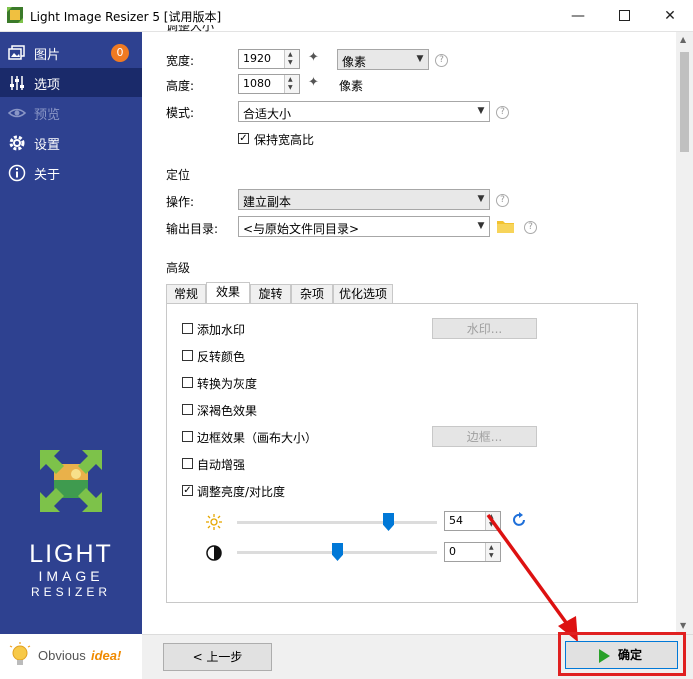  What do you see at coordinates (452, 551) in the screenshot?
I see `contrast-value: 0` at bounding box center [452, 551].